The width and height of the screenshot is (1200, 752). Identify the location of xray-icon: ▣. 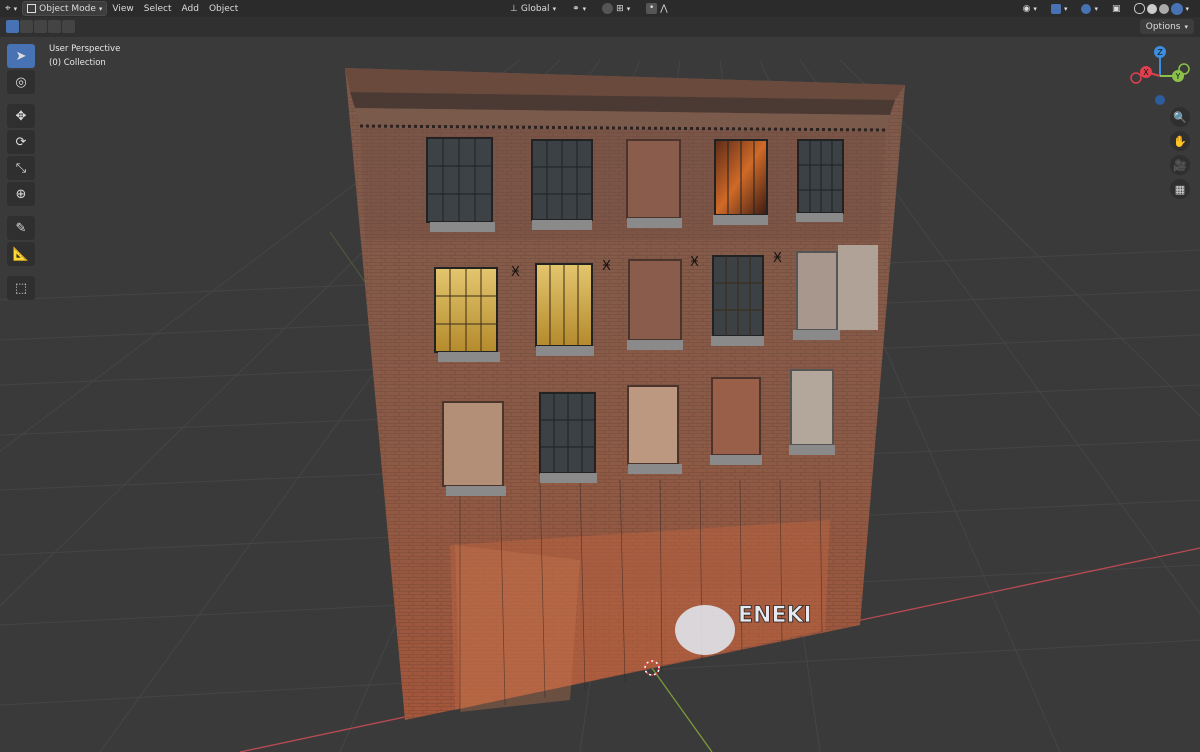
(1116, 8).